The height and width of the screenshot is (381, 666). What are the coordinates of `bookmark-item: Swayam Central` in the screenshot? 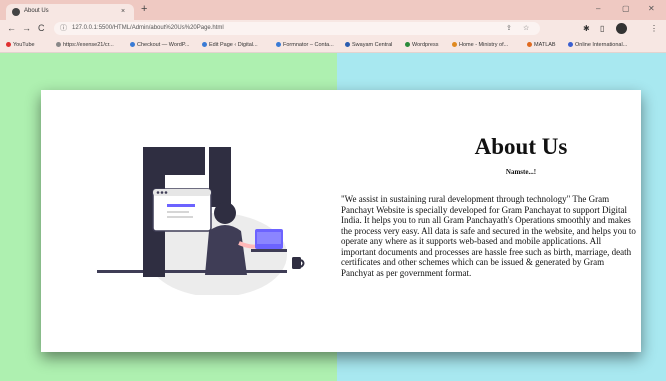 It's located at (368, 45).